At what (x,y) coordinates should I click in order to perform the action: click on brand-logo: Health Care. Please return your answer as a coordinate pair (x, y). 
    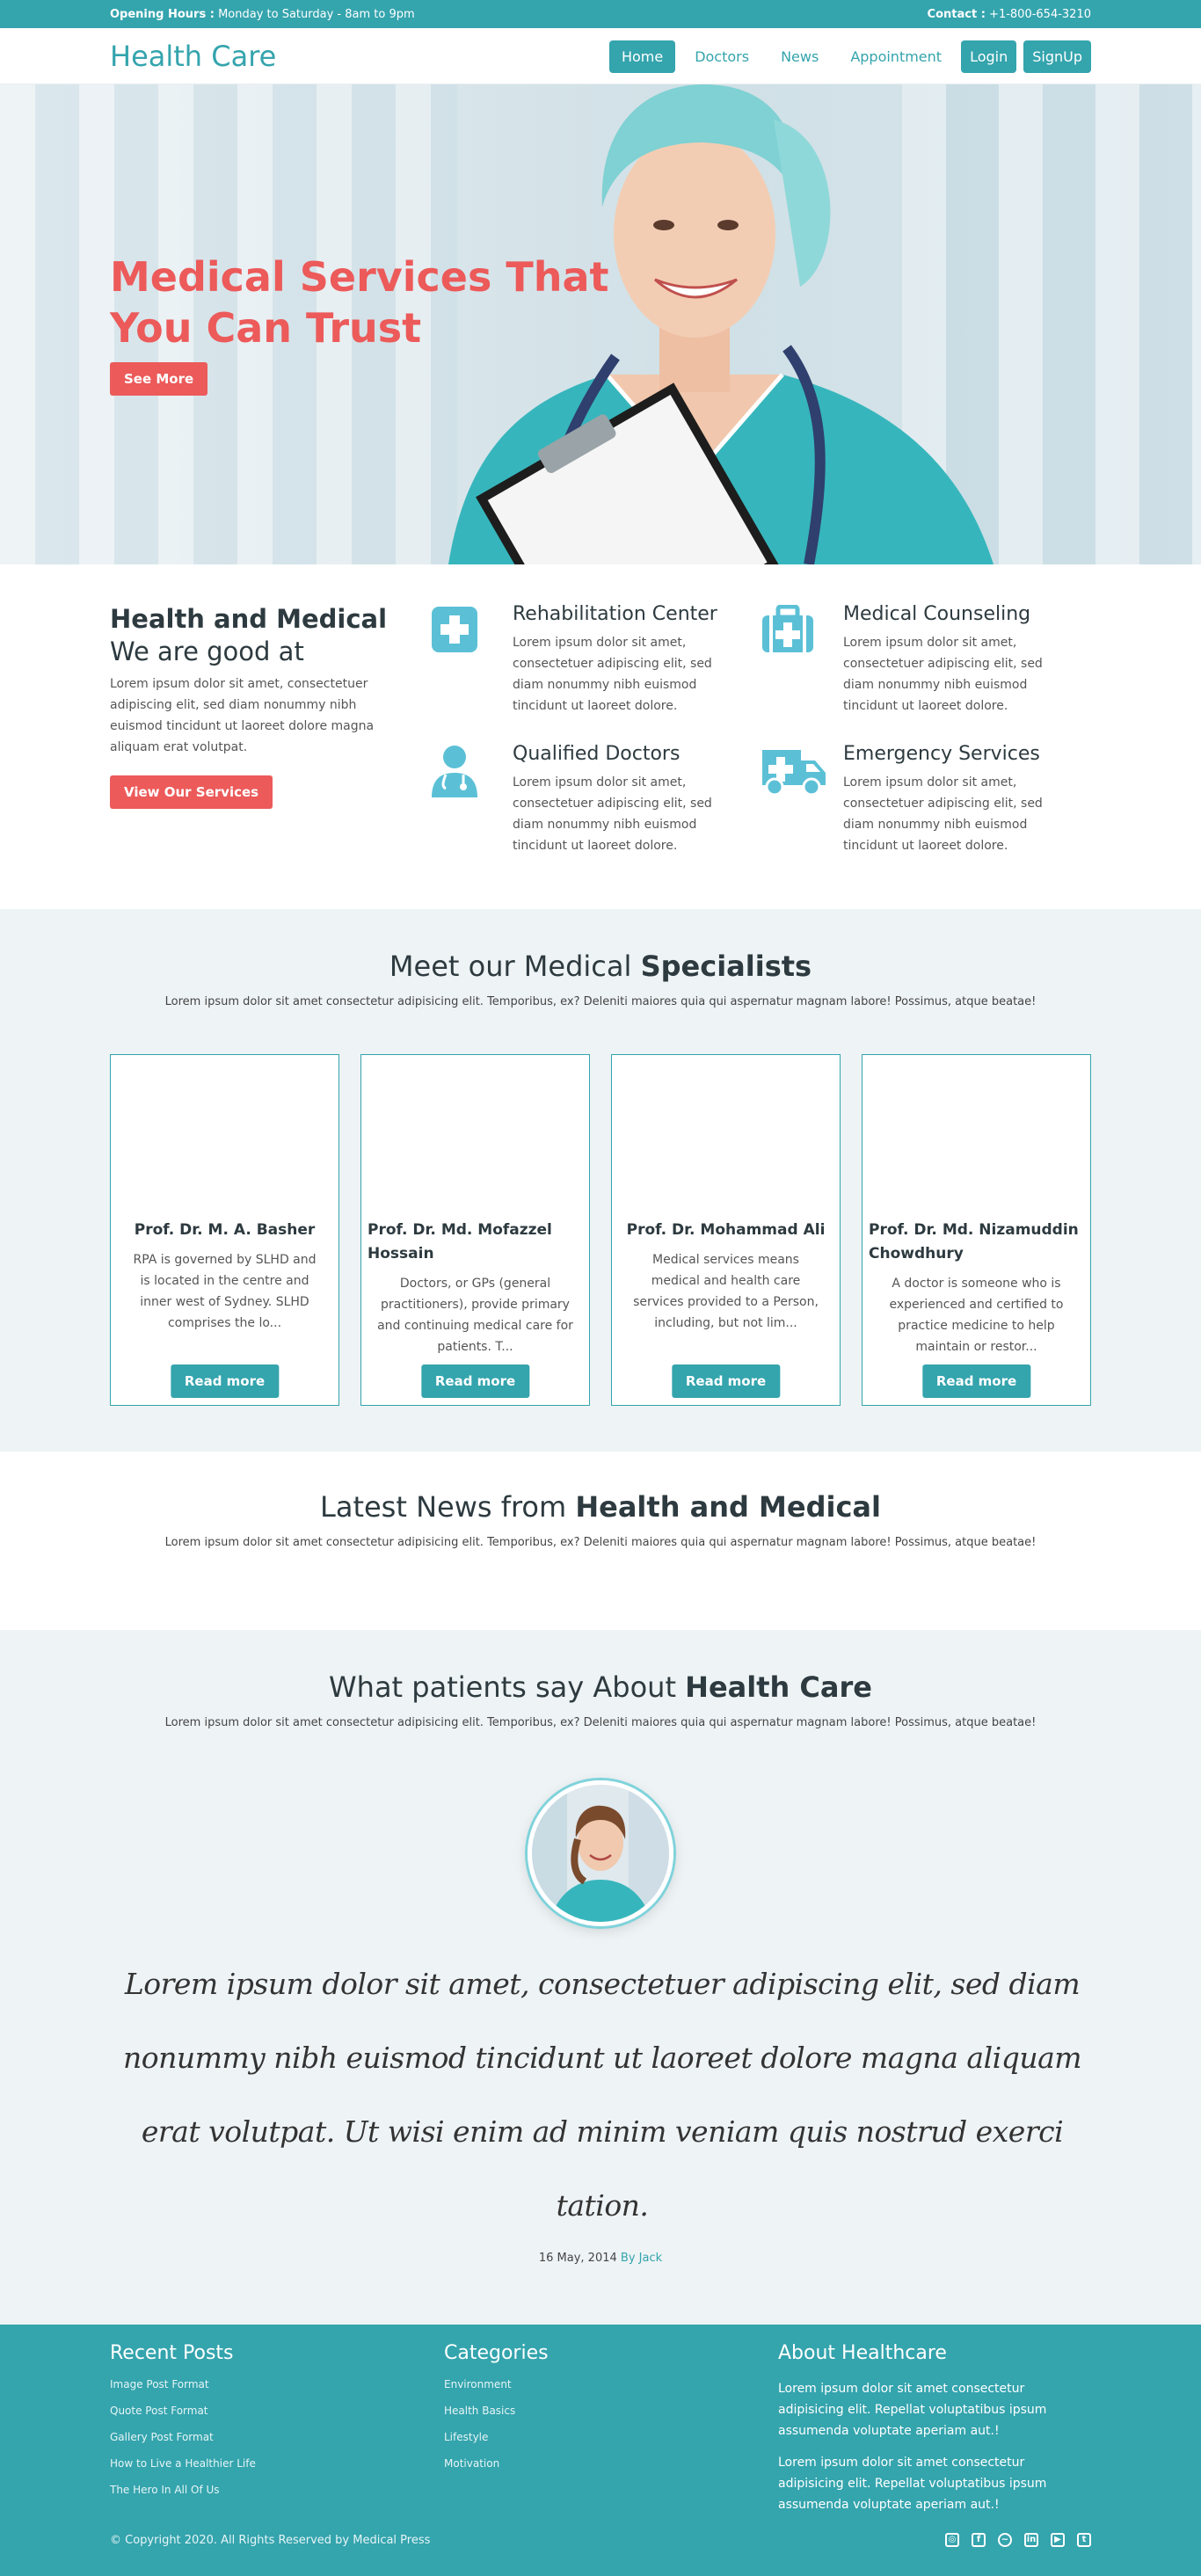
    Looking at the image, I should click on (193, 56).